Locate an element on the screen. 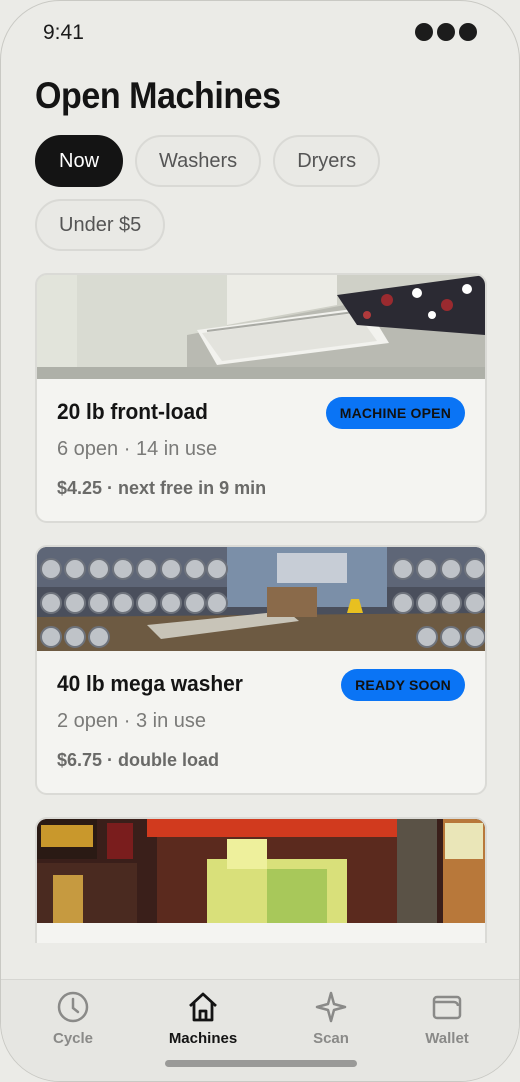 The height and width of the screenshot is (1082, 520). status-badge: MACHINE OPEN is located at coordinates (395, 413).